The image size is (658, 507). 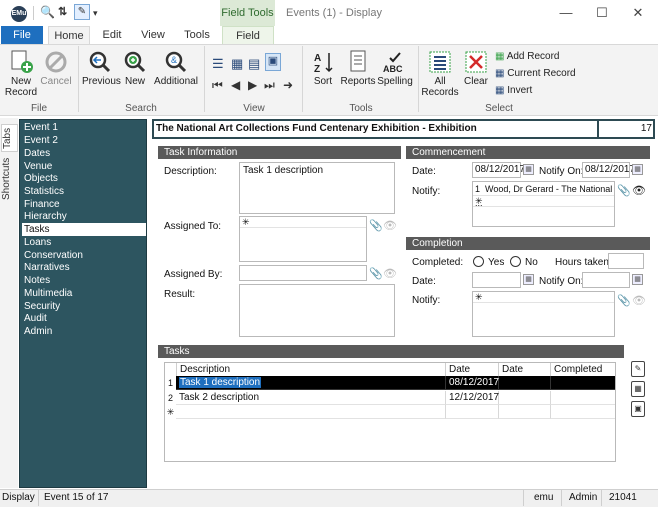 What do you see at coordinates (525, 369) in the screenshot?
I see `column-header-date-2: Date` at bounding box center [525, 369].